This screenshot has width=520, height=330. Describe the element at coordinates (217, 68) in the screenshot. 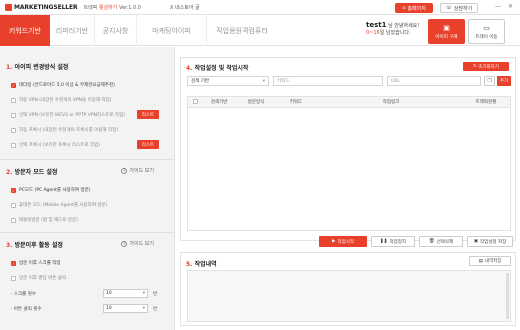

I see `panel-task-title: 4. 작업설정 및 작업시작` at that location.